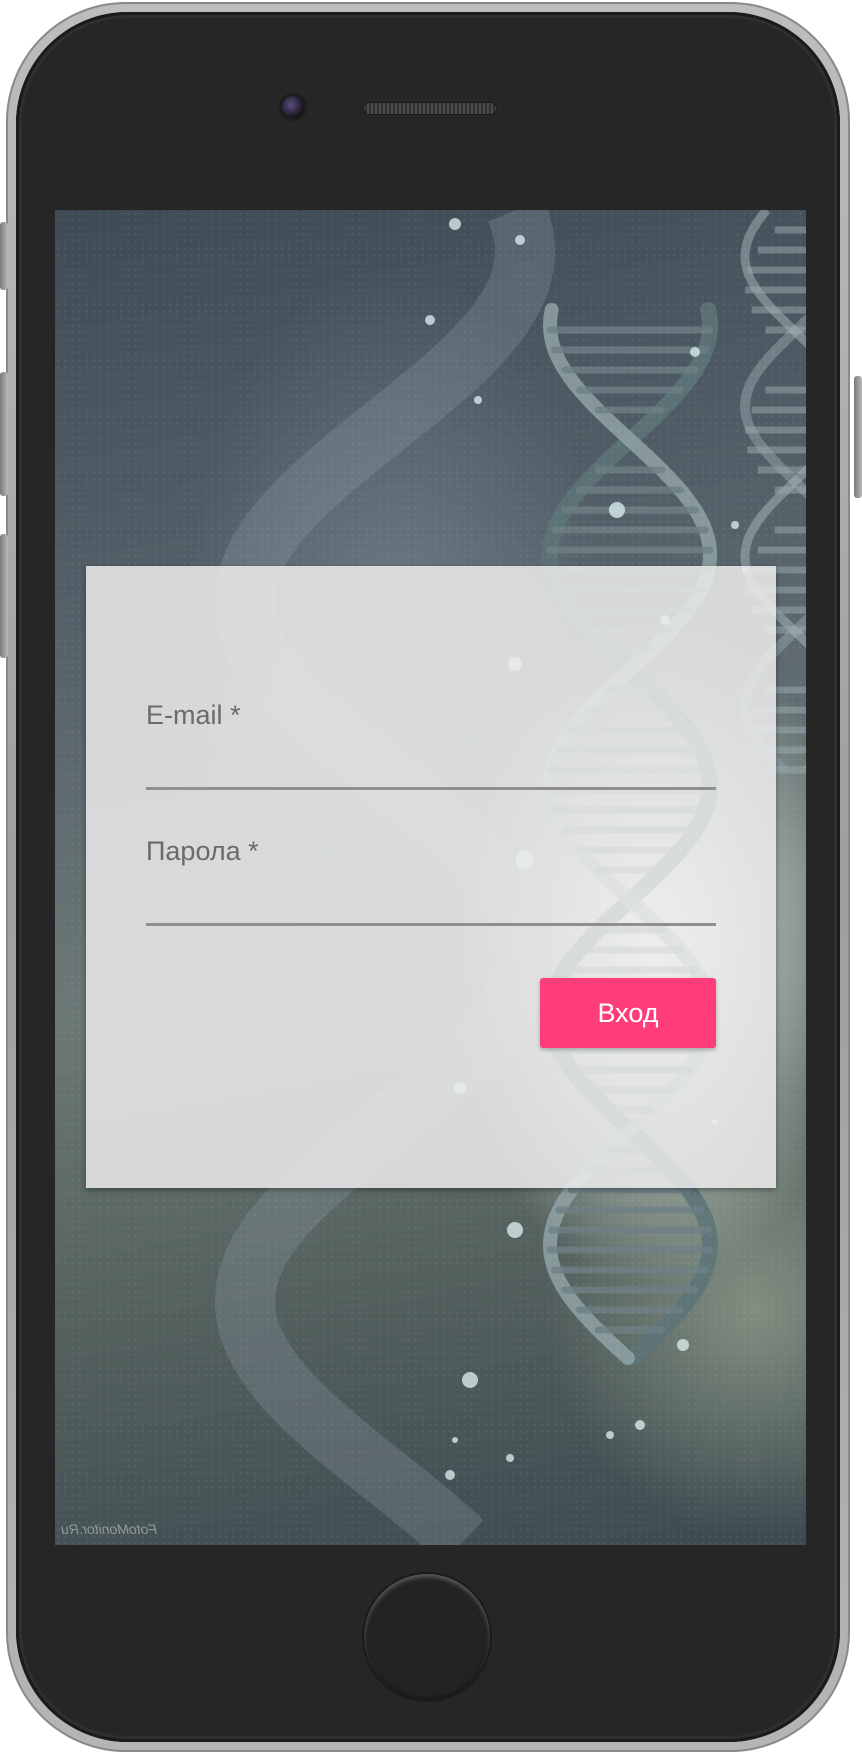  What do you see at coordinates (193, 715) in the screenshot?
I see `email-label: E-mail *` at bounding box center [193, 715].